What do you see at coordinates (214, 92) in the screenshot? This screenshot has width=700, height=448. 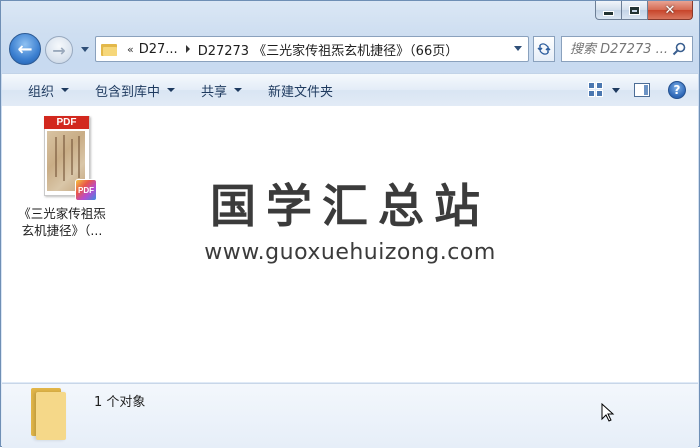 I see `share-label: 共享` at bounding box center [214, 92].